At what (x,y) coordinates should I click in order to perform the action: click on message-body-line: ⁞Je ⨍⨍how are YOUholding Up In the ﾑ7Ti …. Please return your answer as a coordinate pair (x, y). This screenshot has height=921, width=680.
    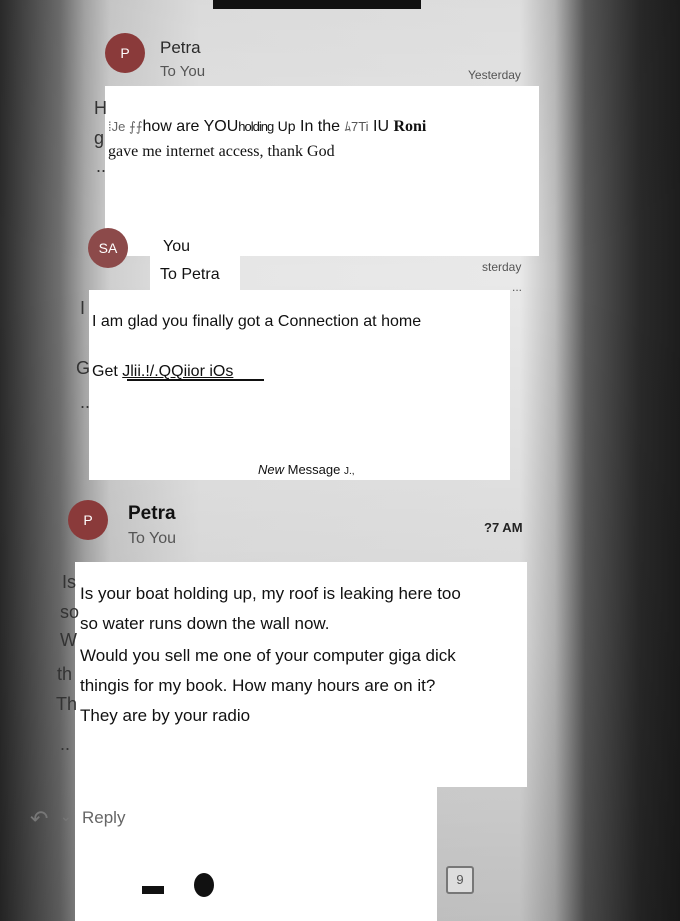
    Looking at the image, I should click on (267, 126).